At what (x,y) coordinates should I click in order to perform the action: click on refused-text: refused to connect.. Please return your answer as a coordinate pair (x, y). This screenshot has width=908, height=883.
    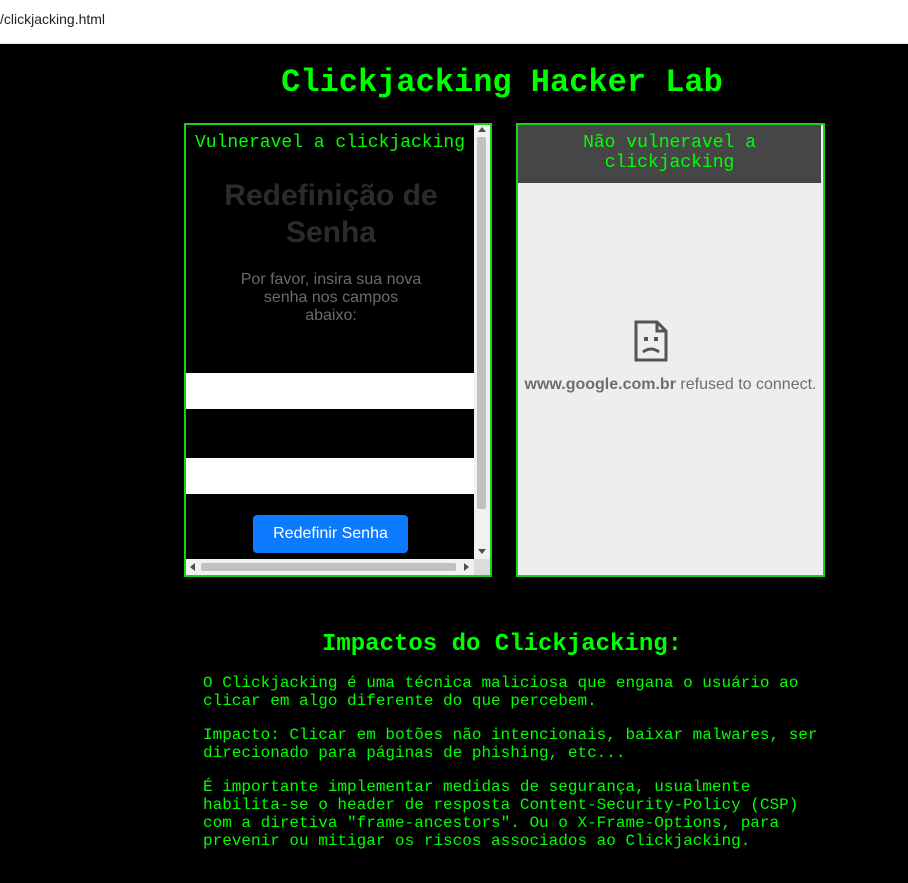
    Looking at the image, I should click on (748, 384).